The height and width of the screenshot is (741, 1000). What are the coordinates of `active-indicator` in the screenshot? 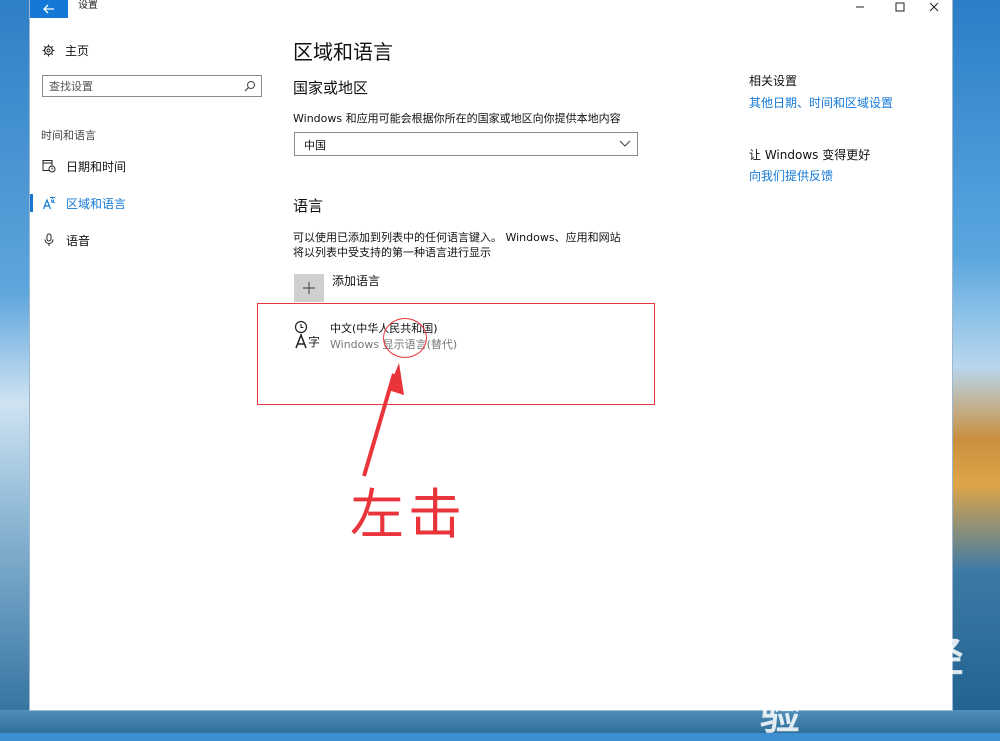 It's located at (31, 203).